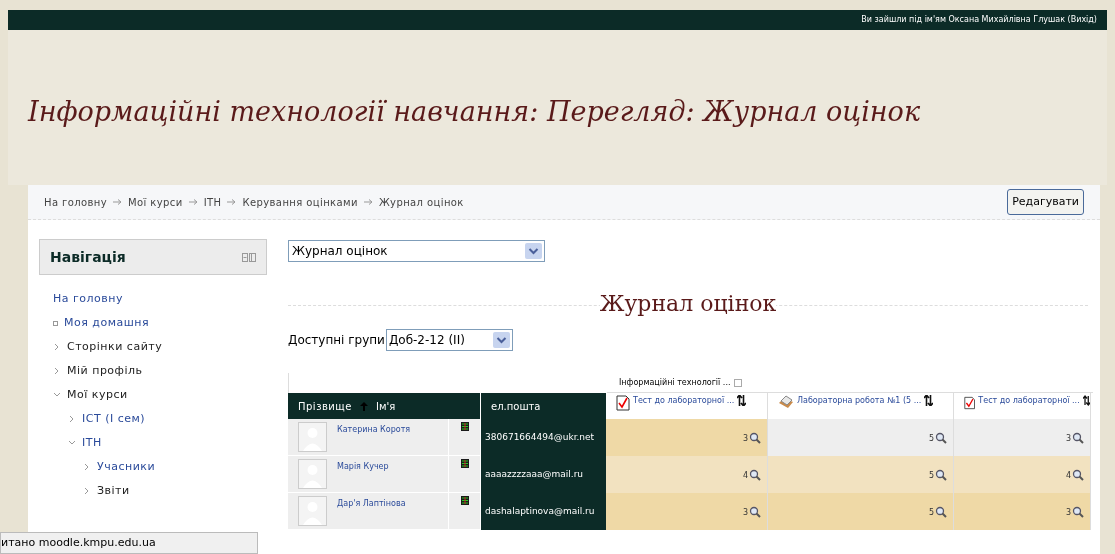 The height and width of the screenshot is (554, 1115). I want to click on email-cell: 380671664494@ukr.net, so click(543, 437).